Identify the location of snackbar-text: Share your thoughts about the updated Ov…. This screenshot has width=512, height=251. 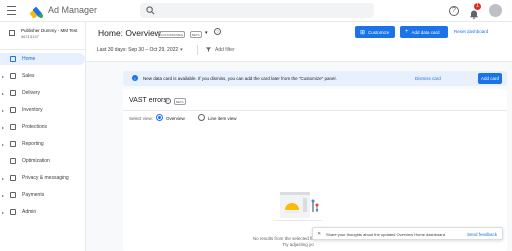
(386, 234).